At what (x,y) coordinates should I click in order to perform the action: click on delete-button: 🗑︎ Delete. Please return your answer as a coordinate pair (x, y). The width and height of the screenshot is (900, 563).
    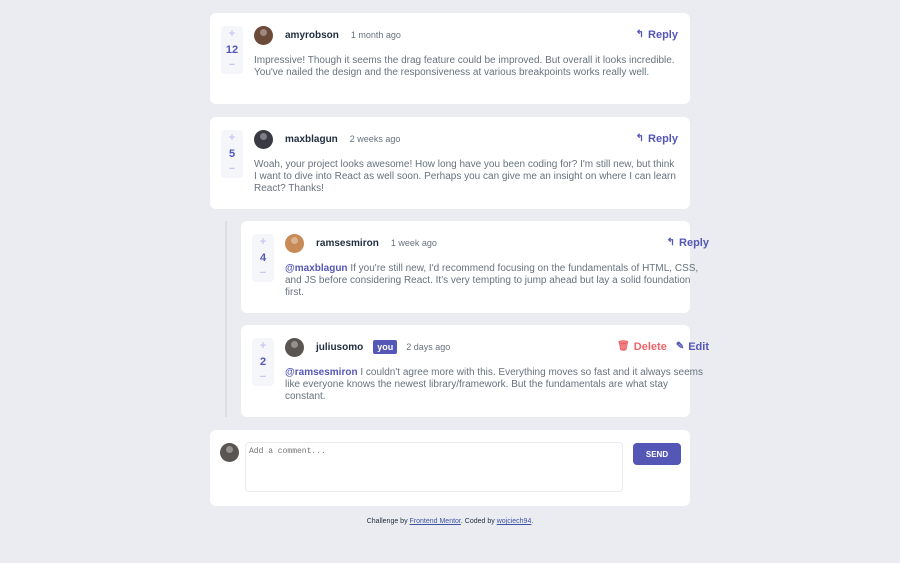
    Looking at the image, I should click on (642, 347).